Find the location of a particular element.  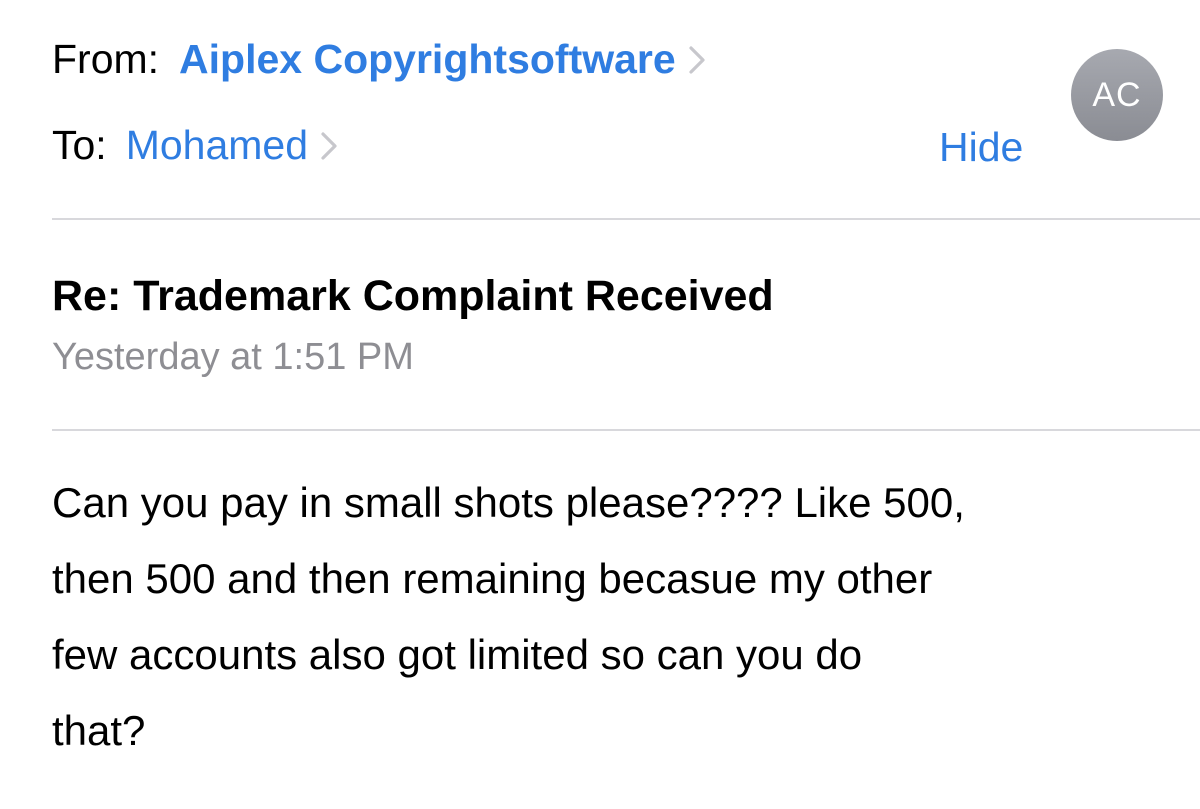

avatar-initials: AC is located at coordinates (1117, 94).